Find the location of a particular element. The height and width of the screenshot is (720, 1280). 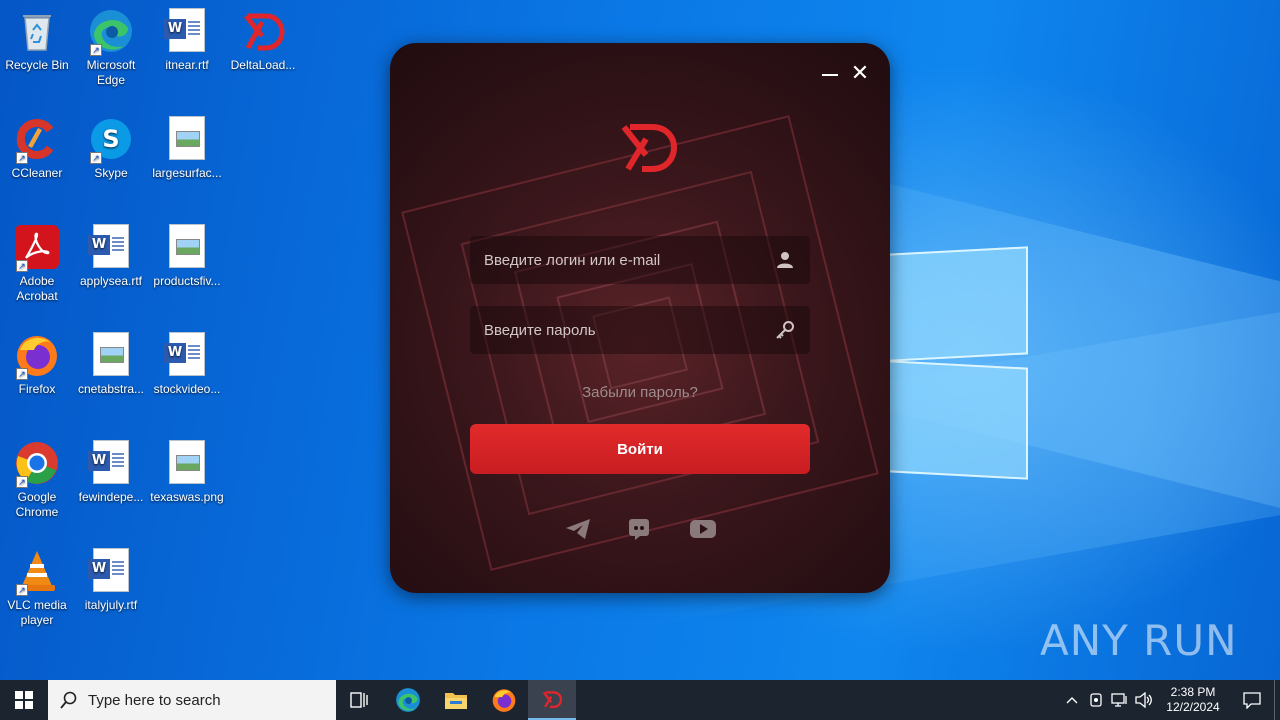

anyrun-watermark: ANY RUN is located at coordinates (1139, 640).